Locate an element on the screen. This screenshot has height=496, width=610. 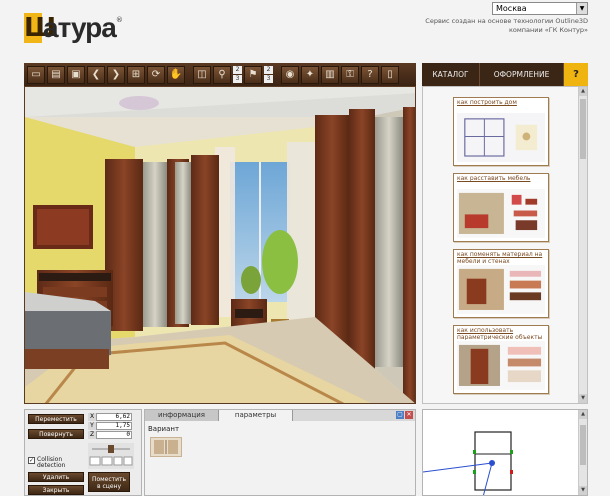
close-icon: ✕ is located at coordinates (409, 415).